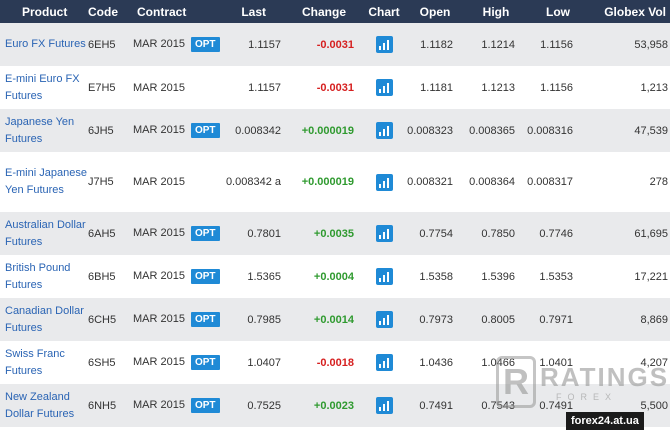 This screenshot has height=434, width=670. What do you see at coordinates (496, 276) in the screenshot?
I see `high-cell: 1.5396` at bounding box center [496, 276].